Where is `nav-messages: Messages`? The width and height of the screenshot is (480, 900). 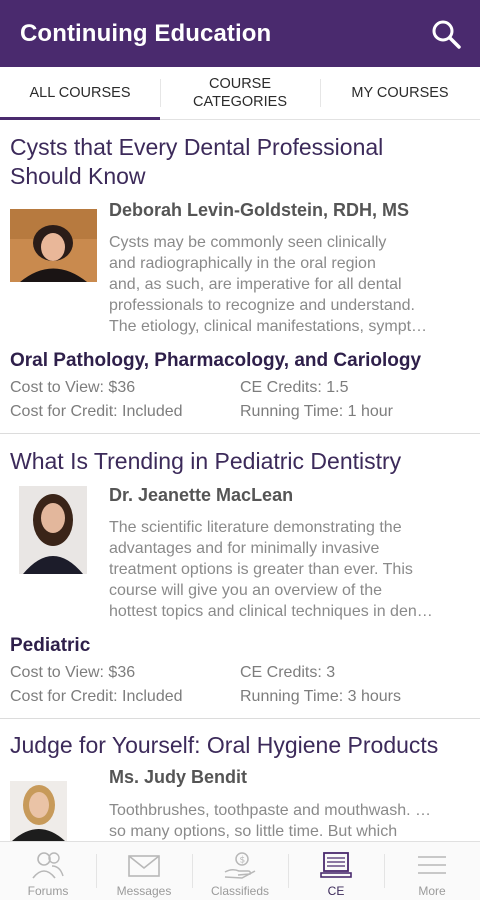 nav-messages: Messages is located at coordinates (144, 871).